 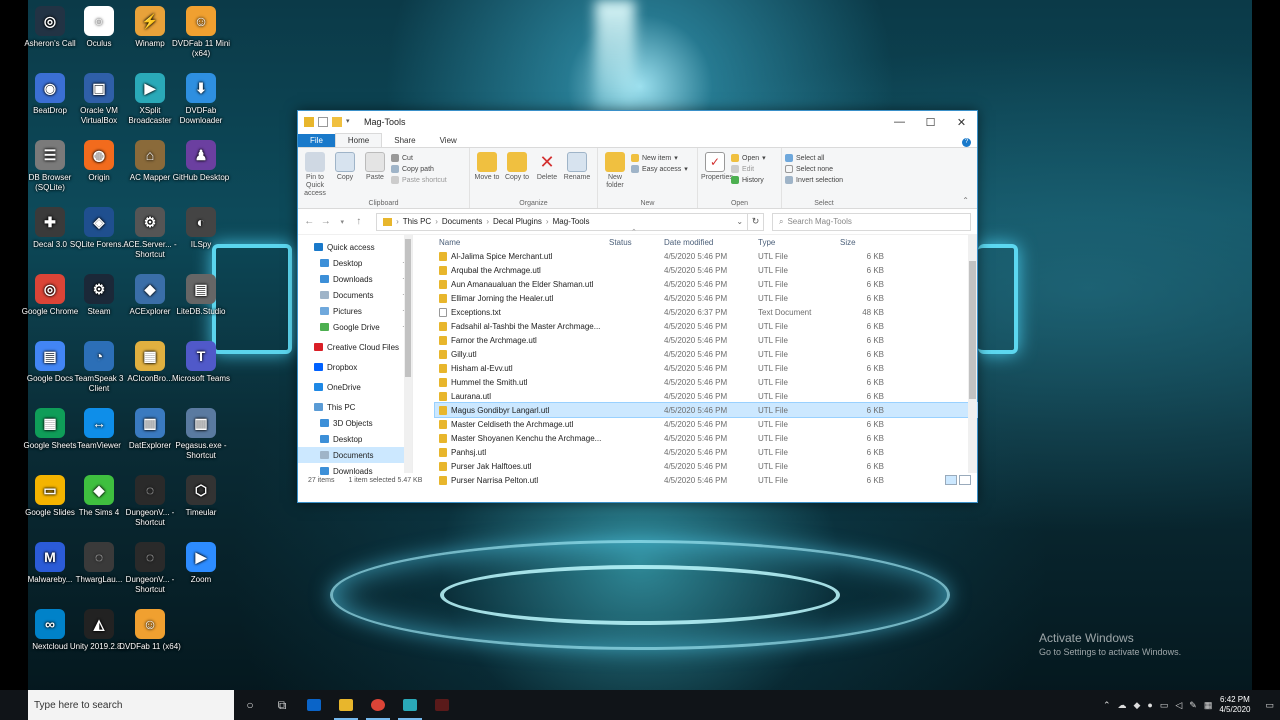 What do you see at coordinates (342, 222) in the screenshot?
I see `recent-locations-button: ▾` at bounding box center [342, 222].